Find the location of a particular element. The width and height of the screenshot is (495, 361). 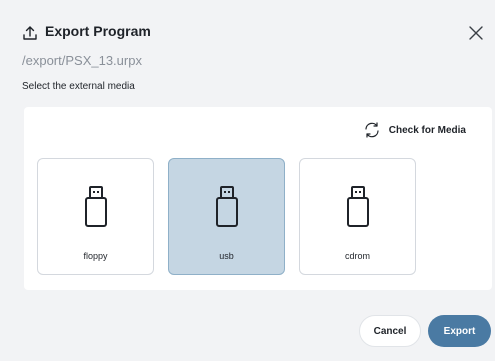

media-tile-usb: usb is located at coordinates (226, 216).